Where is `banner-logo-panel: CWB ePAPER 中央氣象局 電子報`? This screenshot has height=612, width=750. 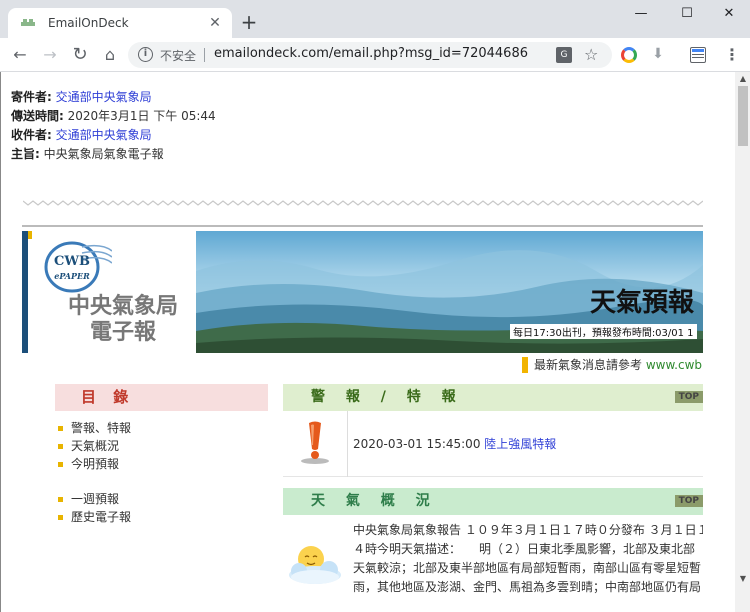 banner-logo-panel: CWB ePAPER 中央氣象局 電子報 is located at coordinates (109, 292).